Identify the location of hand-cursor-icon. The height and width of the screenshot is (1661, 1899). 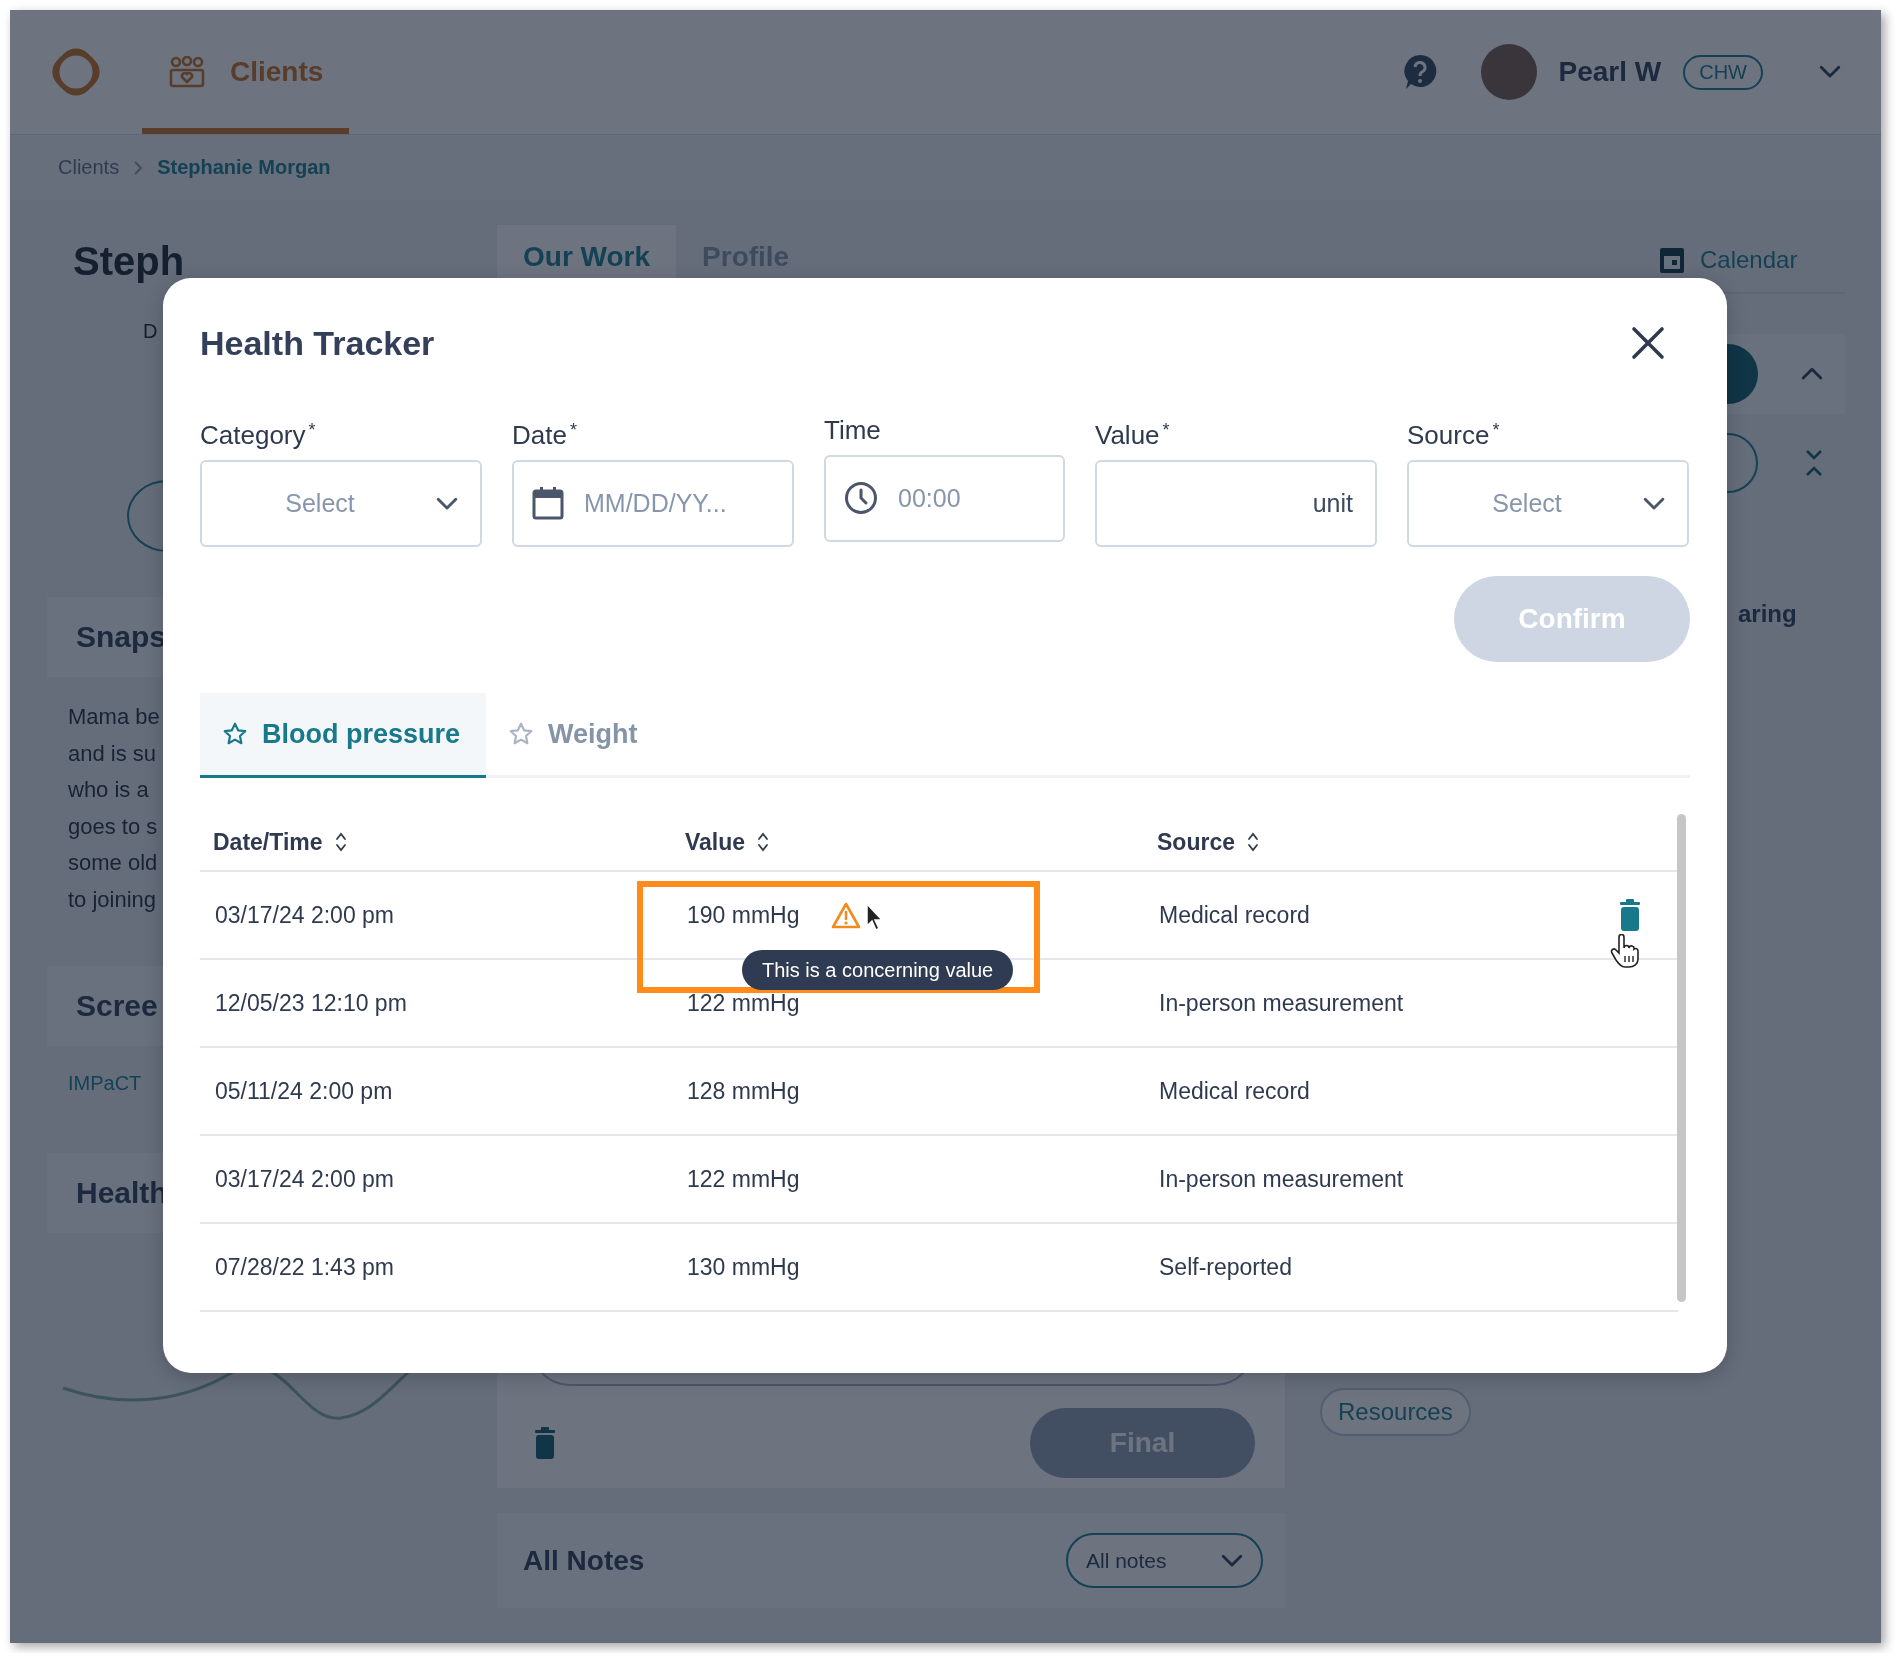
(1625, 951).